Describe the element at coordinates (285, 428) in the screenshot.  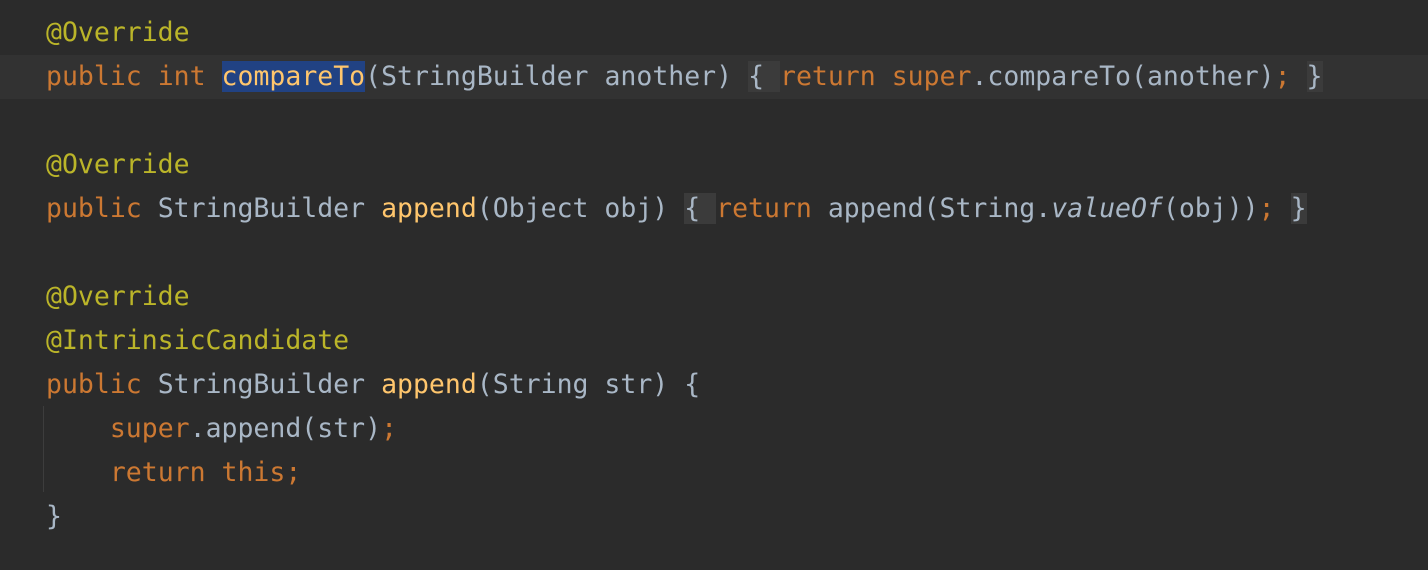
I see `code-token: .append(str)` at that location.